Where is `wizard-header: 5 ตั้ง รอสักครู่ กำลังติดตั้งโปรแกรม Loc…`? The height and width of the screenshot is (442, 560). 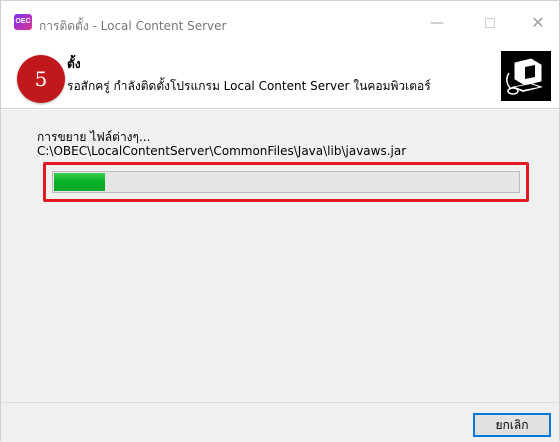 wizard-header: 5 ตั้ง รอสักครู่ กำลังติดตั้งโปรแกรม Loc… is located at coordinates (280, 77).